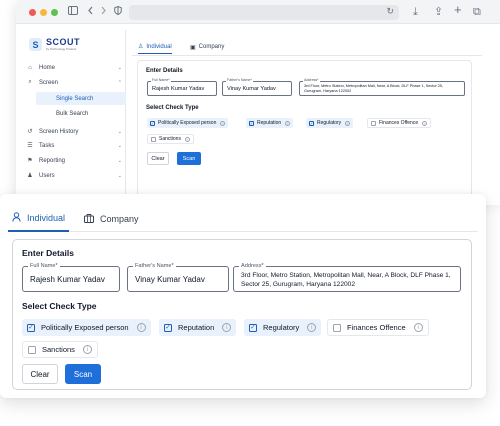 This screenshot has height=426, width=500. Describe the element at coordinates (155, 47) in the screenshot. I see `tab-individual: ♙ Individual` at that location.